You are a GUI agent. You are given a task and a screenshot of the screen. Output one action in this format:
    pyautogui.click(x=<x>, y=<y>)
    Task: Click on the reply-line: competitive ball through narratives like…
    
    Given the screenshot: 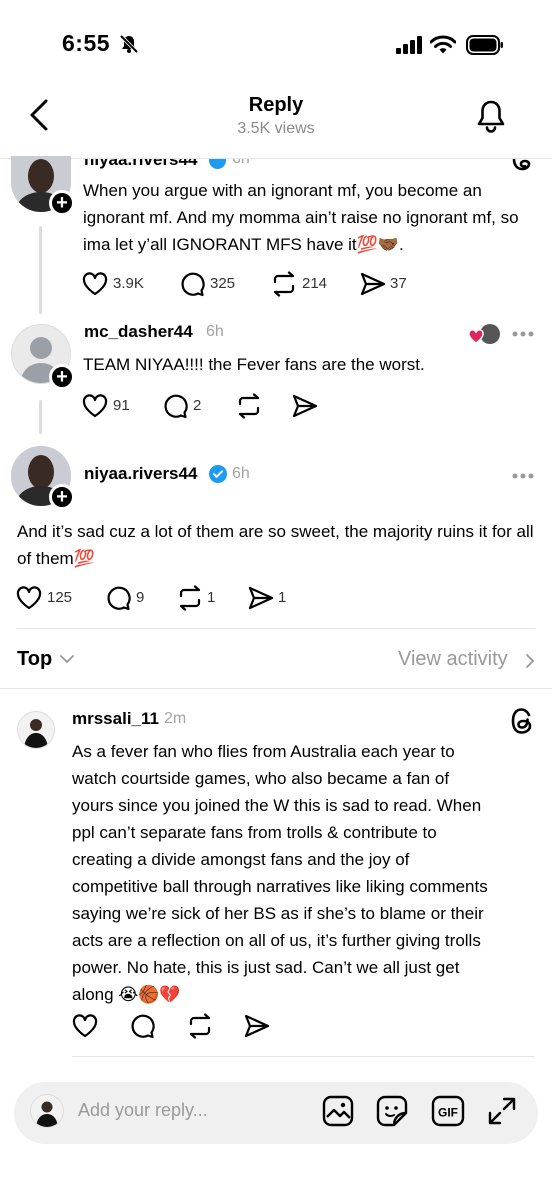 What is the action you would take?
    pyautogui.click(x=280, y=886)
    